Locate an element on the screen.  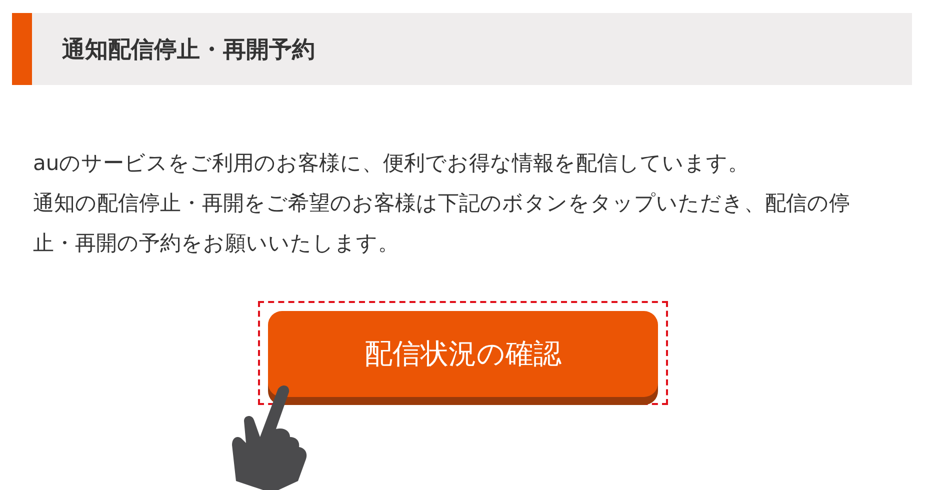
description-text: auのサービスをご利用のお客様に、便利でお得な情報を配信しています。 is located at coordinates (391, 163).